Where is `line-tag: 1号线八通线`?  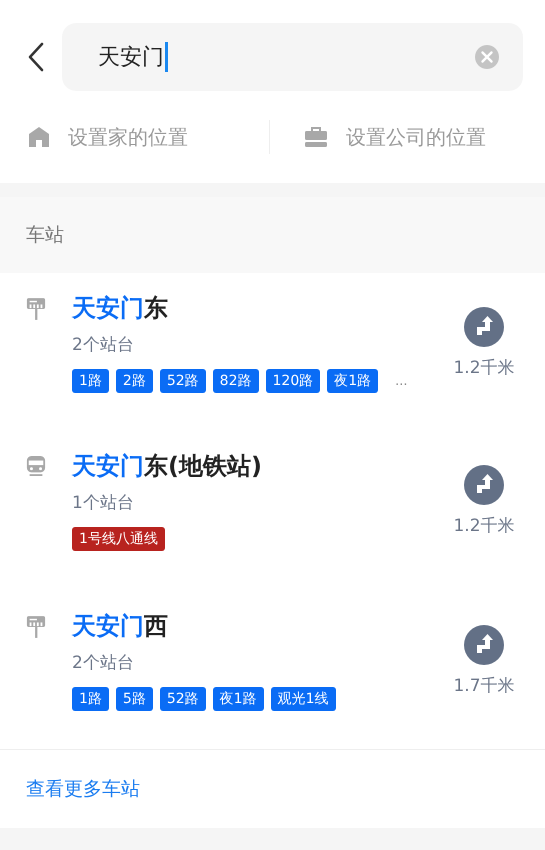
line-tag: 1号线八通线 is located at coordinates (118, 539).